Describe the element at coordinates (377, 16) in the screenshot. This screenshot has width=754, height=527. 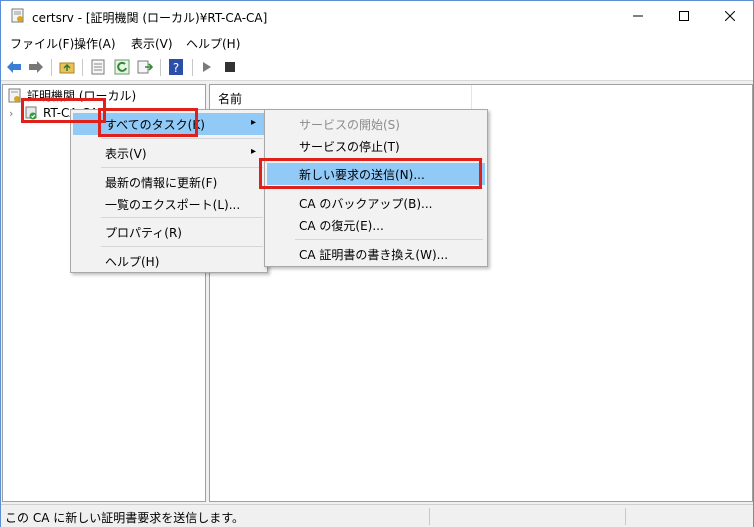
I see `title-bar: certsrv - [証明機関 (ローカル)¥RT-CA-CA]` at that location.